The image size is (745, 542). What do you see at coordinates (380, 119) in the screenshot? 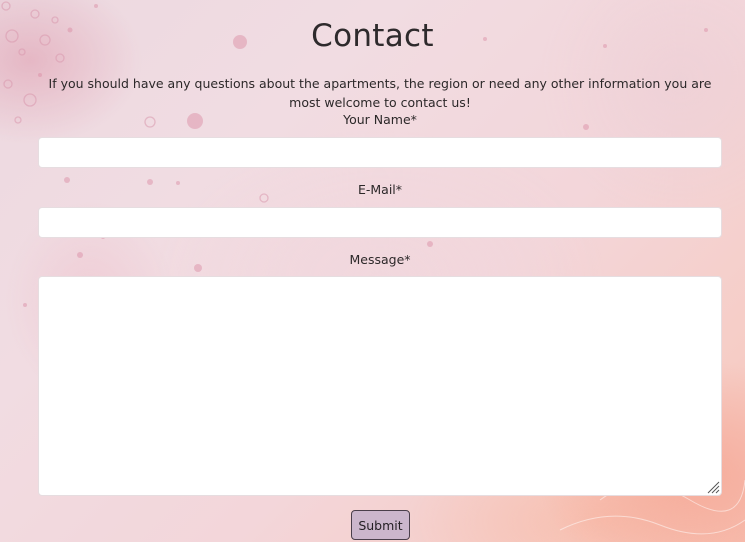
I see `name-label: Your Name*` at bounding box center [380, 119].